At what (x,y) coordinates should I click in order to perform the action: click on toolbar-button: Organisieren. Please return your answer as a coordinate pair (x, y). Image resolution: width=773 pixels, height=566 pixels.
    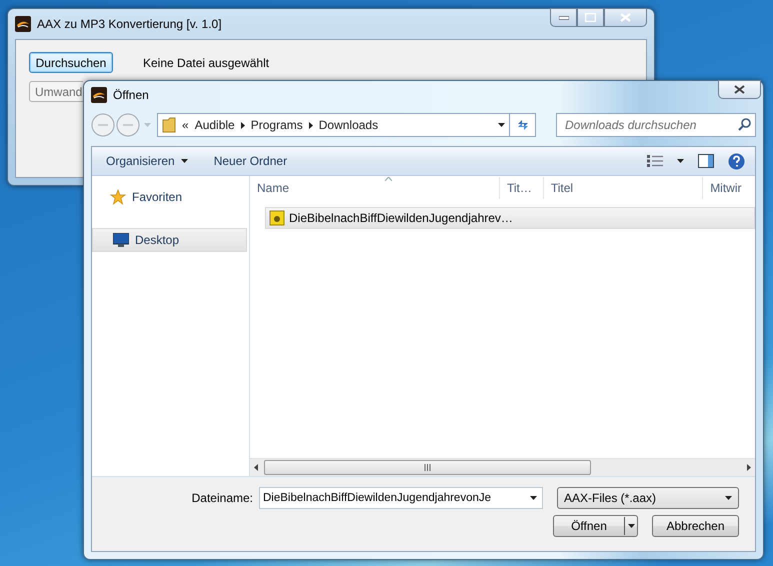
    Looking at the image, I should click on (147, 161).